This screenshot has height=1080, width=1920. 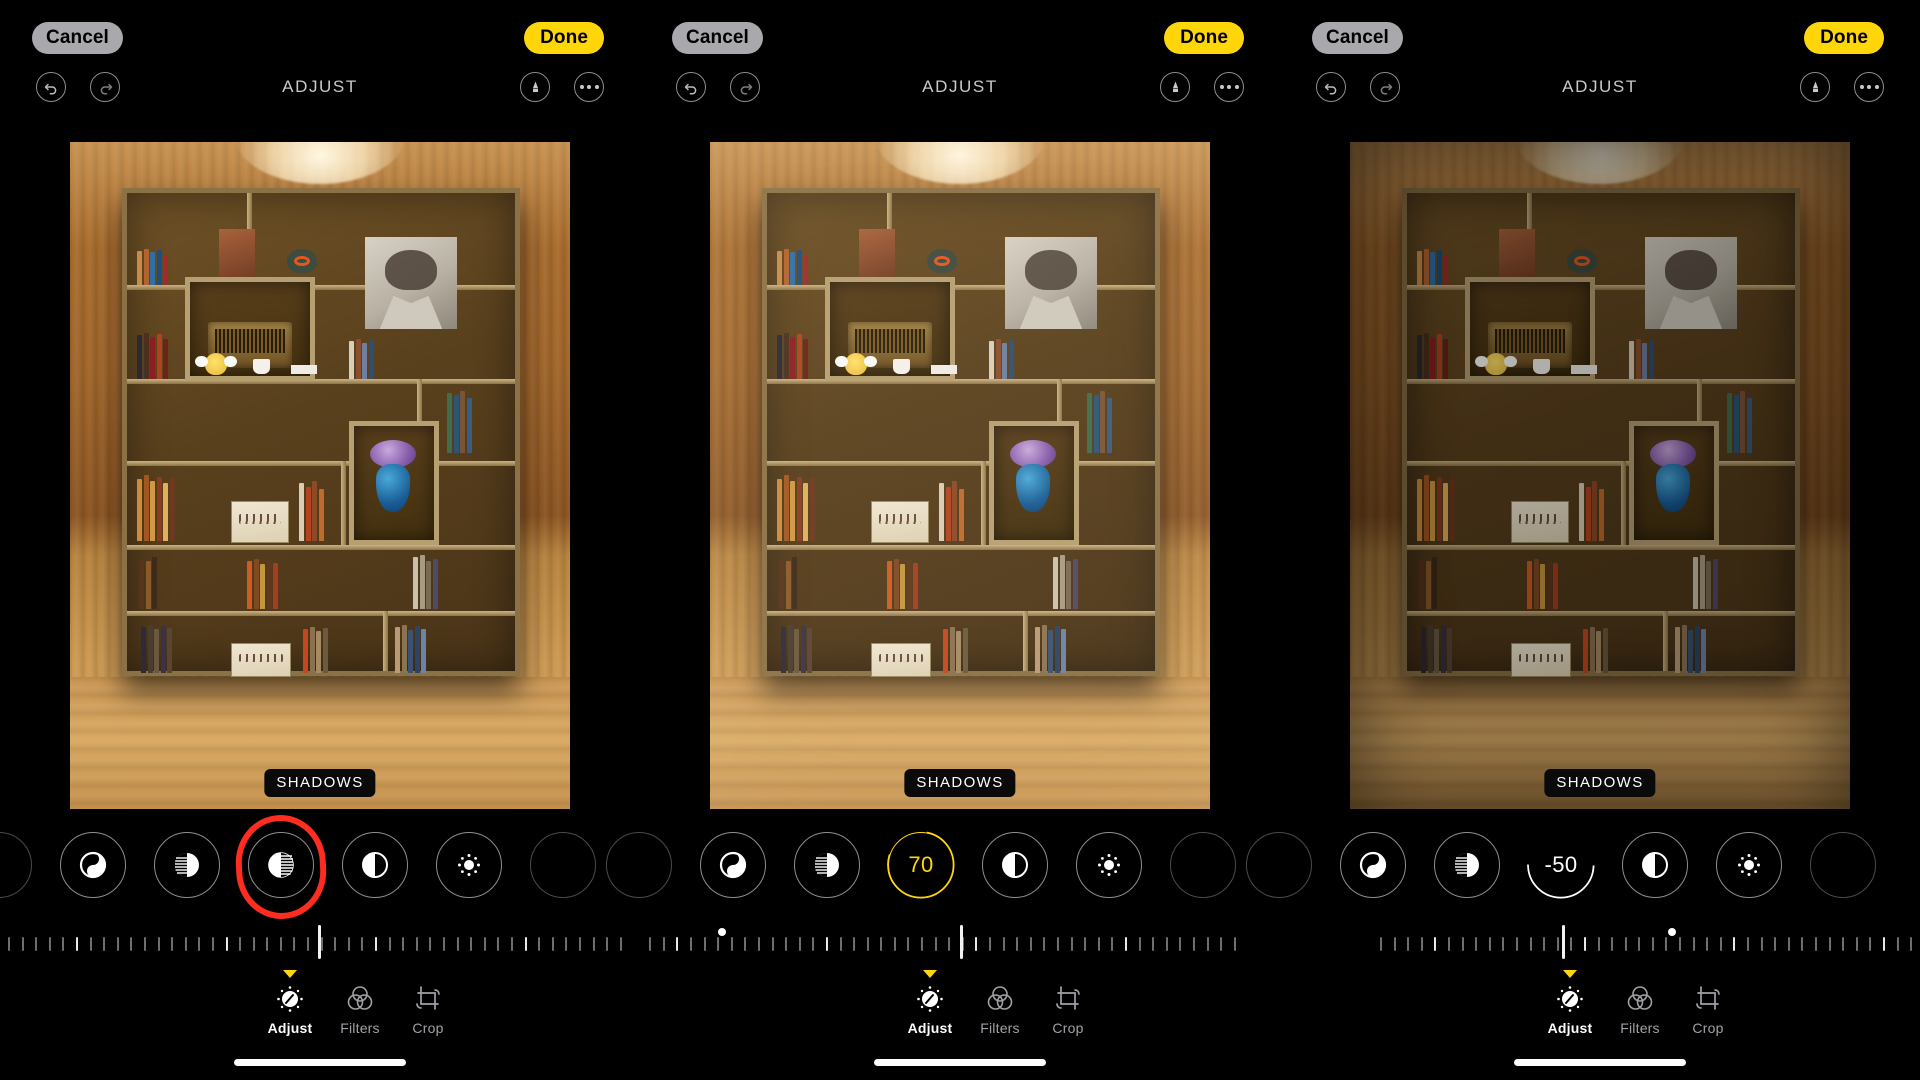 I want to click on slider-origin-dot, so click(x=1672, y=932).